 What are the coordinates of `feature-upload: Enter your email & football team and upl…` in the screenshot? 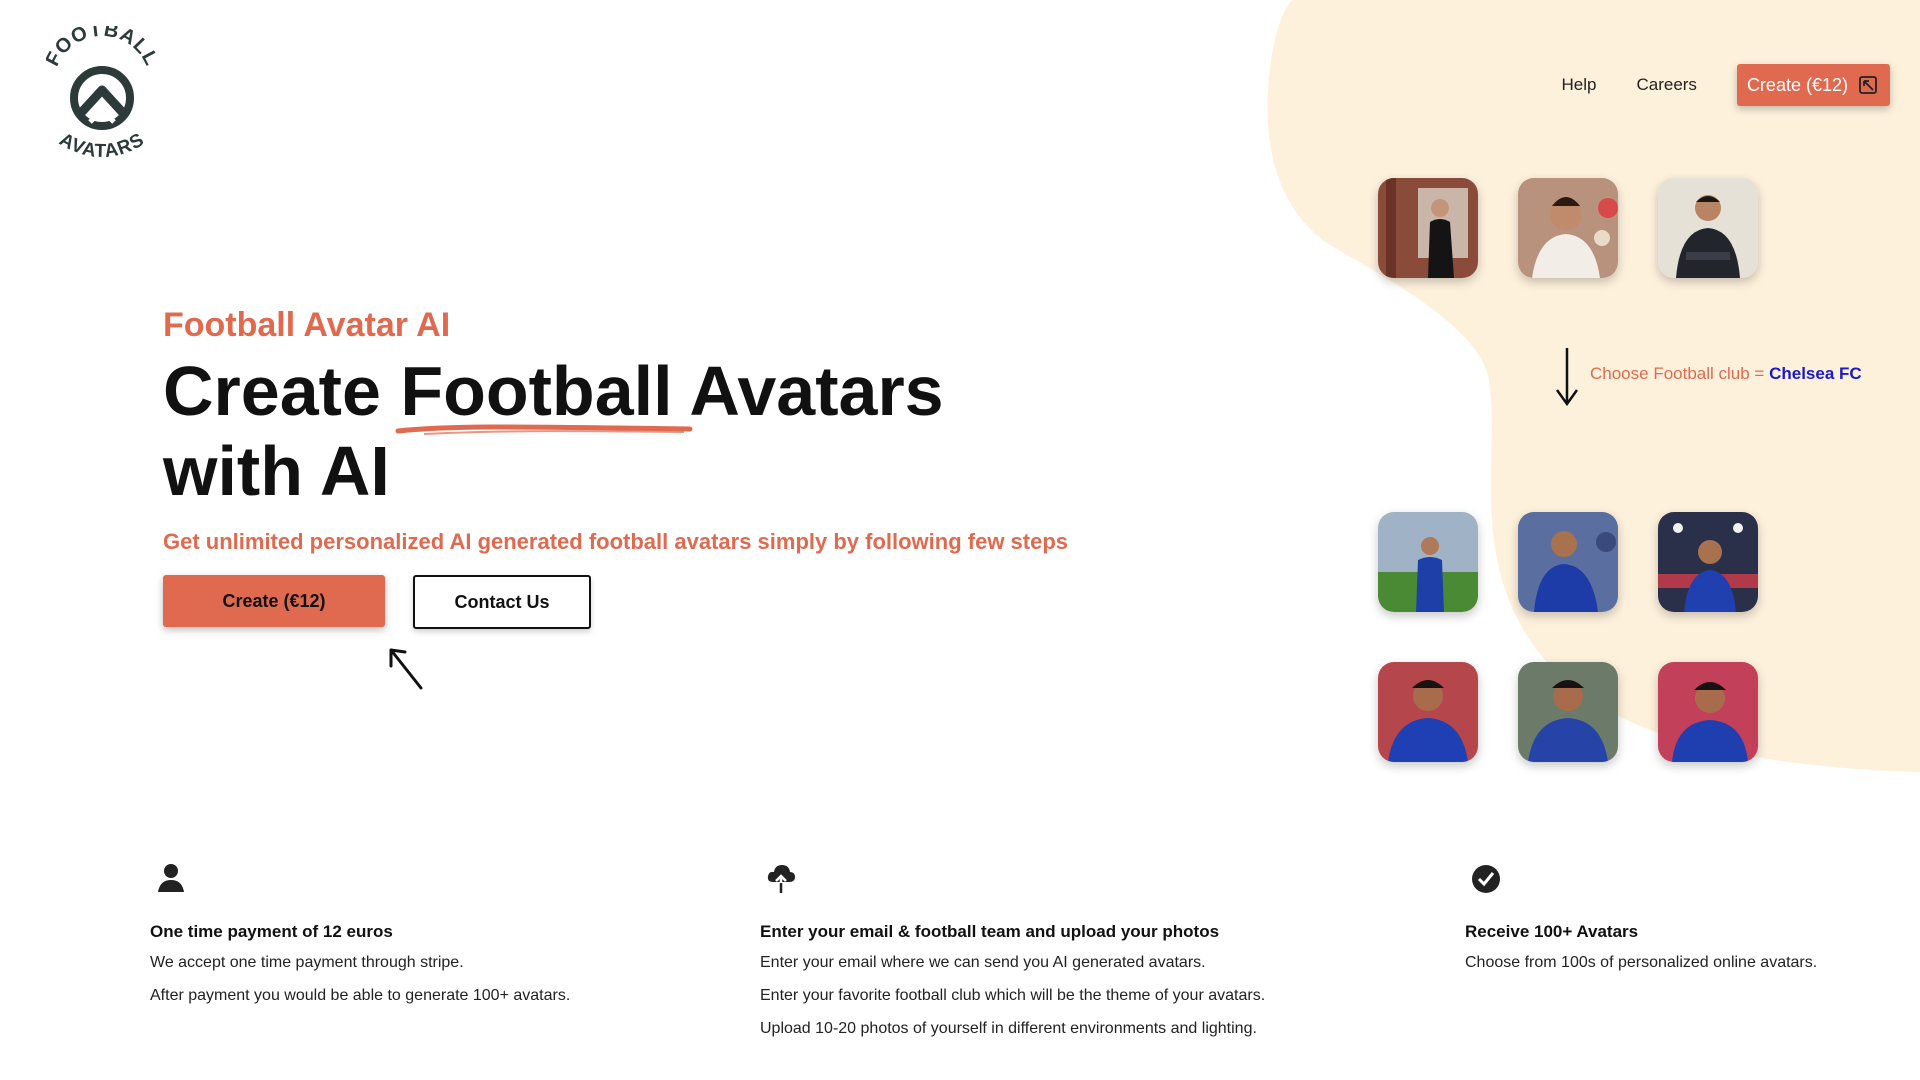 It's located at (1012, 957).